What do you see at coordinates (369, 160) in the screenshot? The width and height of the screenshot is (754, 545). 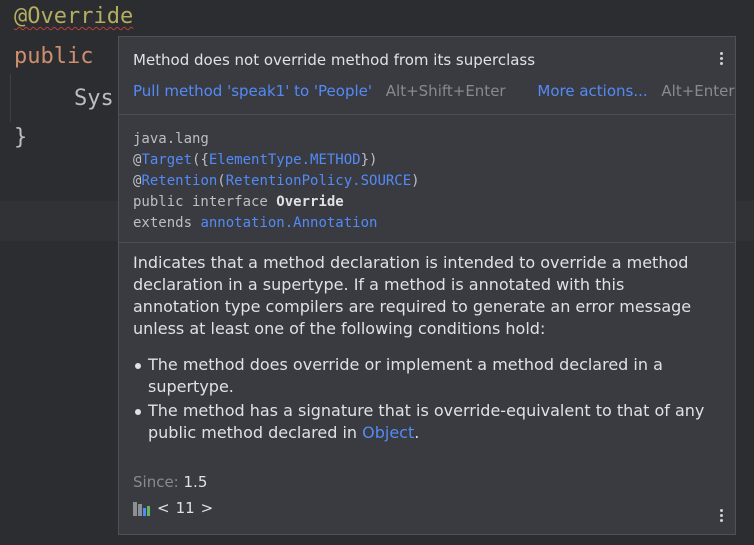 I see `paren: })` at bounding box center [369, 160].